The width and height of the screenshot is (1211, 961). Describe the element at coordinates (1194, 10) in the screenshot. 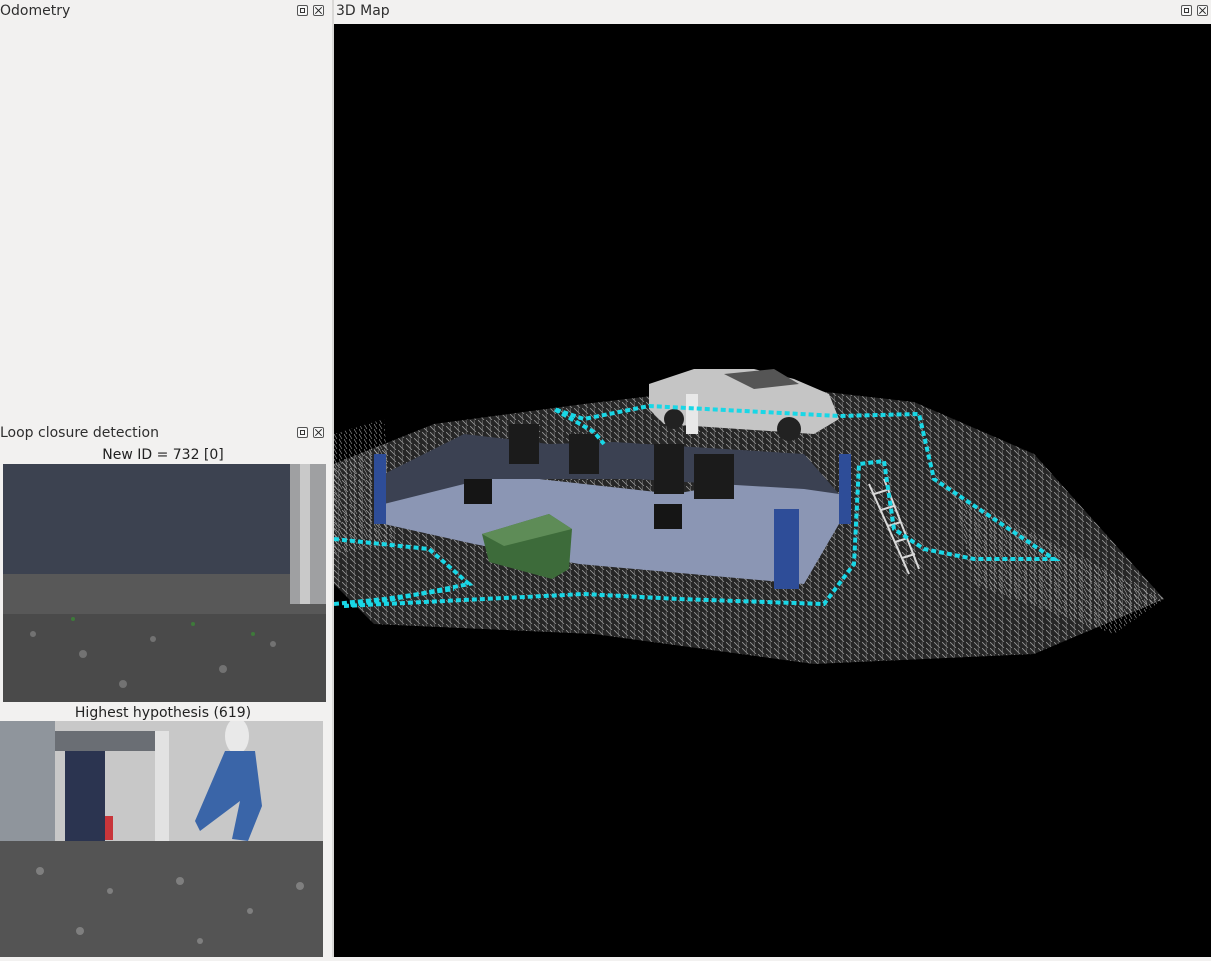

I see `map-dock-buttons` at that location.